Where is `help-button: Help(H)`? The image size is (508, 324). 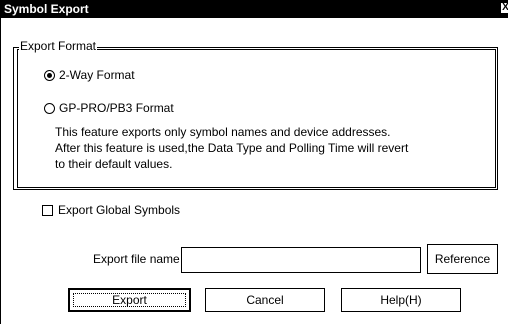
help-button: Help(H) is located at coordinates (401, 300).